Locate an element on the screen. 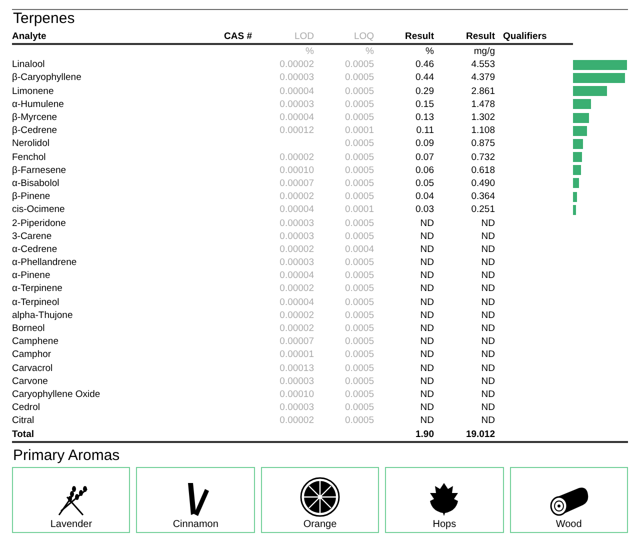  aroma-label: Cinnamon is located at coordinates (195, 524).